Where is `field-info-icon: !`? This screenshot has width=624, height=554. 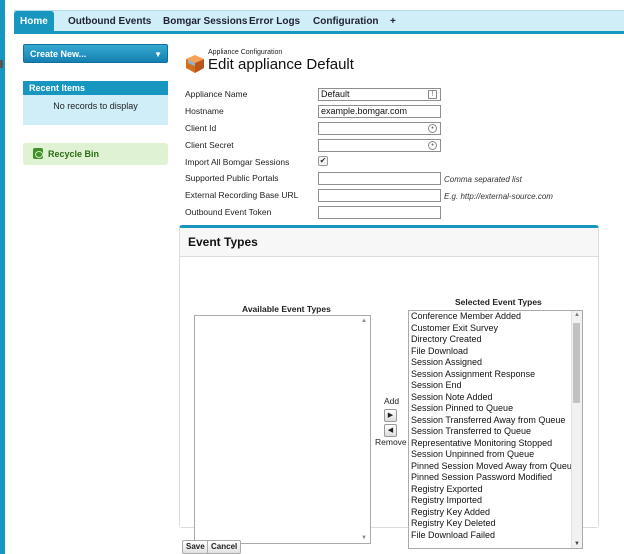 field-info-icon: ! is located at coordinates (432, 94).